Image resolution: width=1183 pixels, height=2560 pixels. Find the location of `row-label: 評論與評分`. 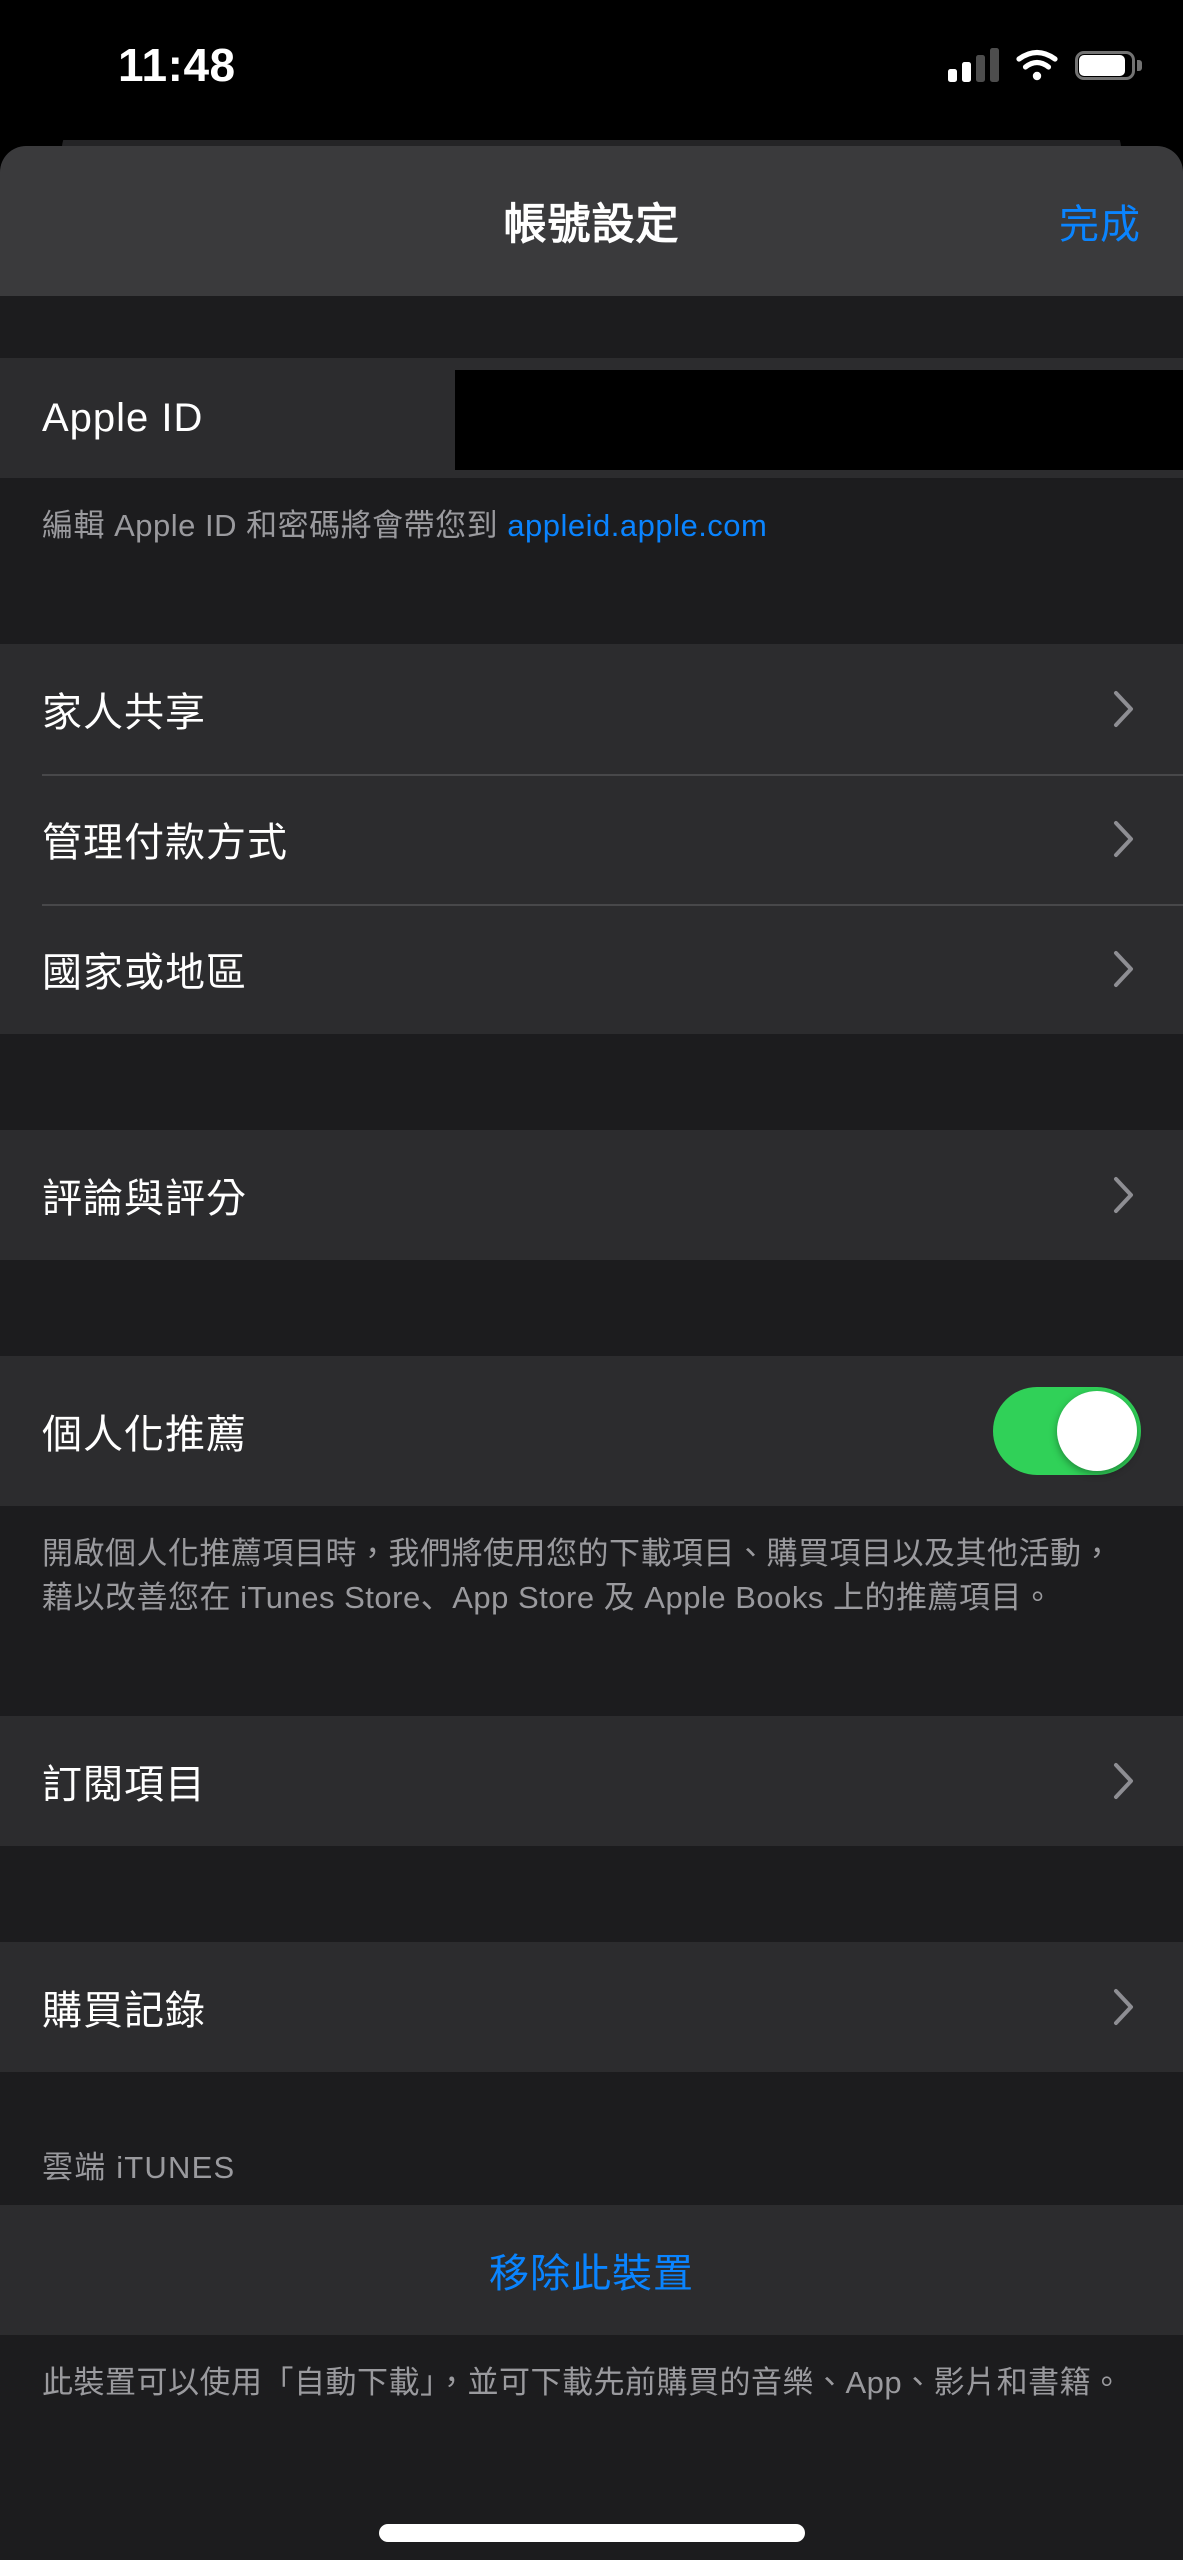

row-label: 評論與評分 is located at coordinates (144, 1199).